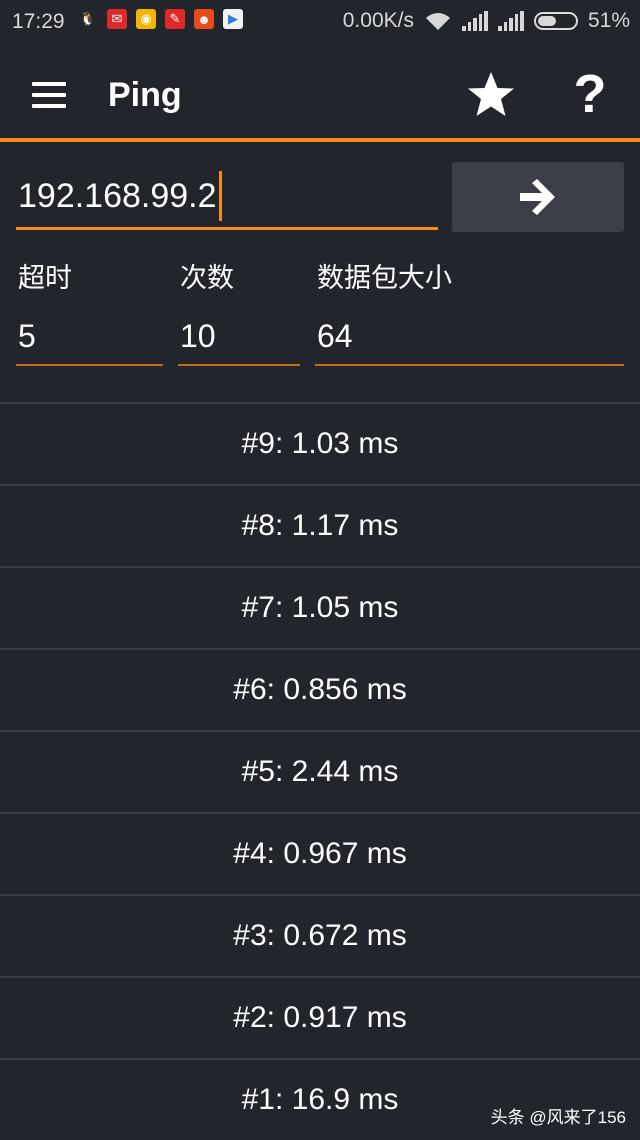 The height and width of the screenshot is (1140, 640). Describe the element at coordinates (469, 338) in the screenshot. I see `packet-size-field: 64` at that location.